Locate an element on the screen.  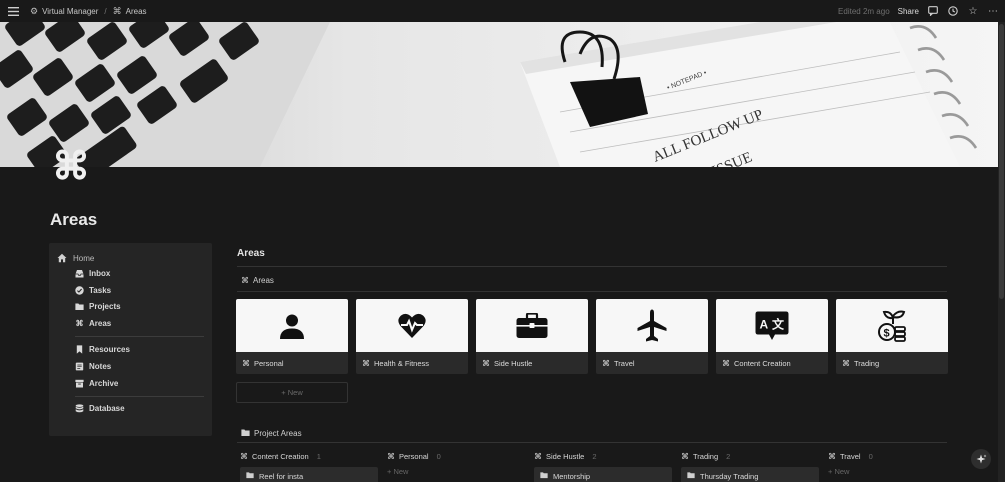
gallery-card-travel: ⌘ Travel is located at coordinates (652, 336).